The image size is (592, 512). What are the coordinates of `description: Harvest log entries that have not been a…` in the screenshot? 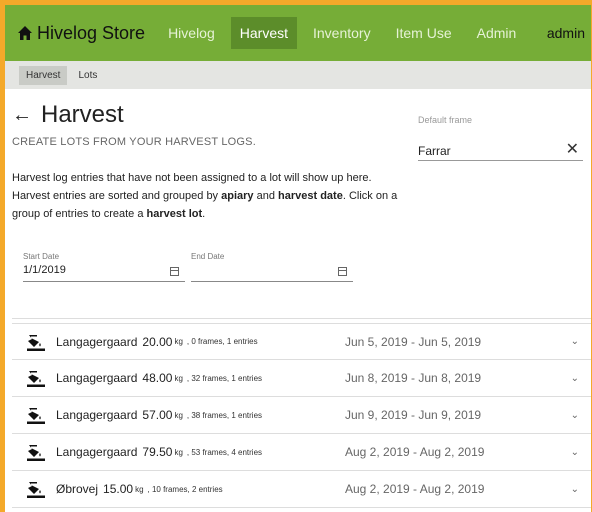 It's located at (222, 196).